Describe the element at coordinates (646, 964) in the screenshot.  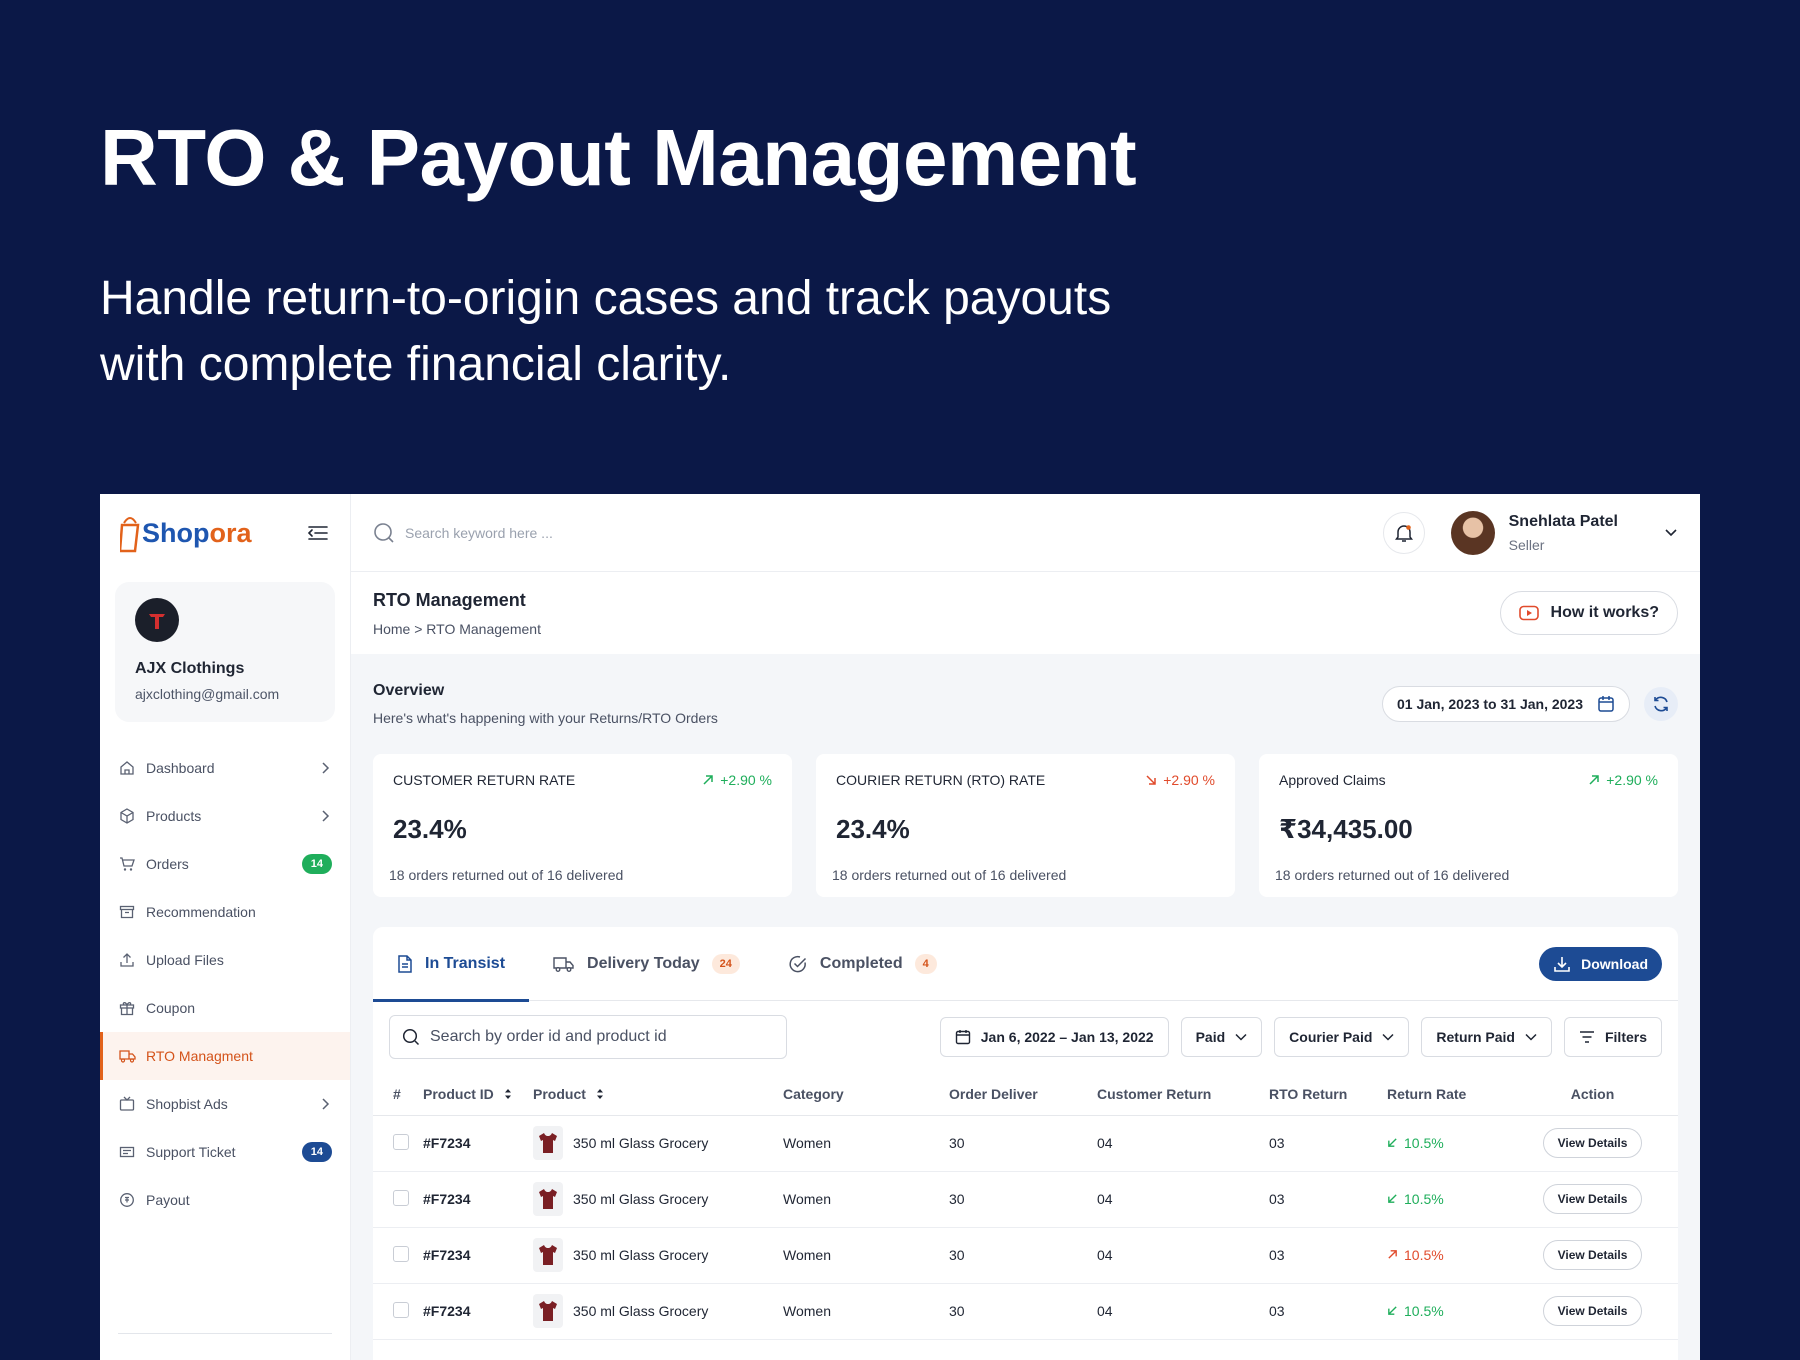
I see `tab-delivery-today: Delivery Today 24` at that location.